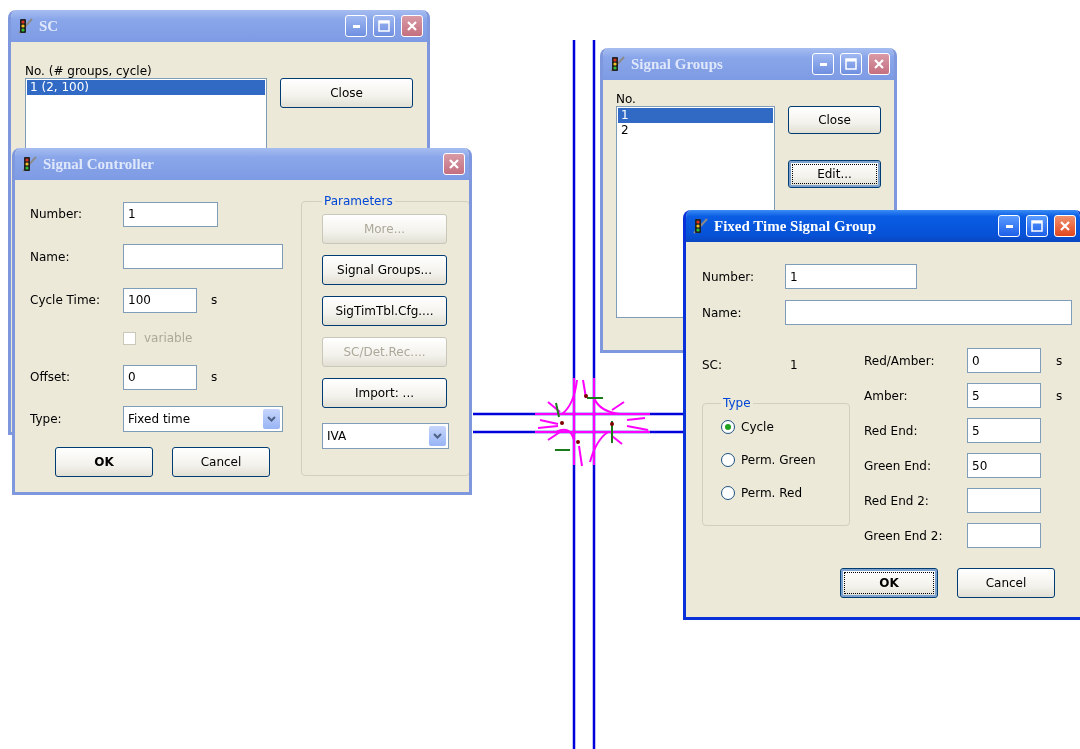 Image resolution: width=1080 pixels, height=749 pixels. What do you see at coordinates (904, 535) in the screenshot?
I see `field-label: Green End 2:` at bounding box center [904, 535].